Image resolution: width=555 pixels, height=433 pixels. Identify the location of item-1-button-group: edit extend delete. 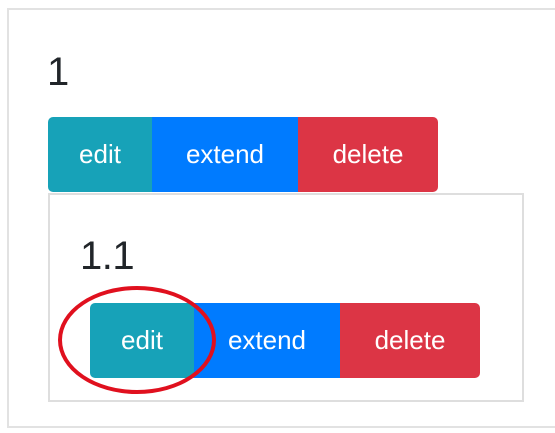
(243, 154).